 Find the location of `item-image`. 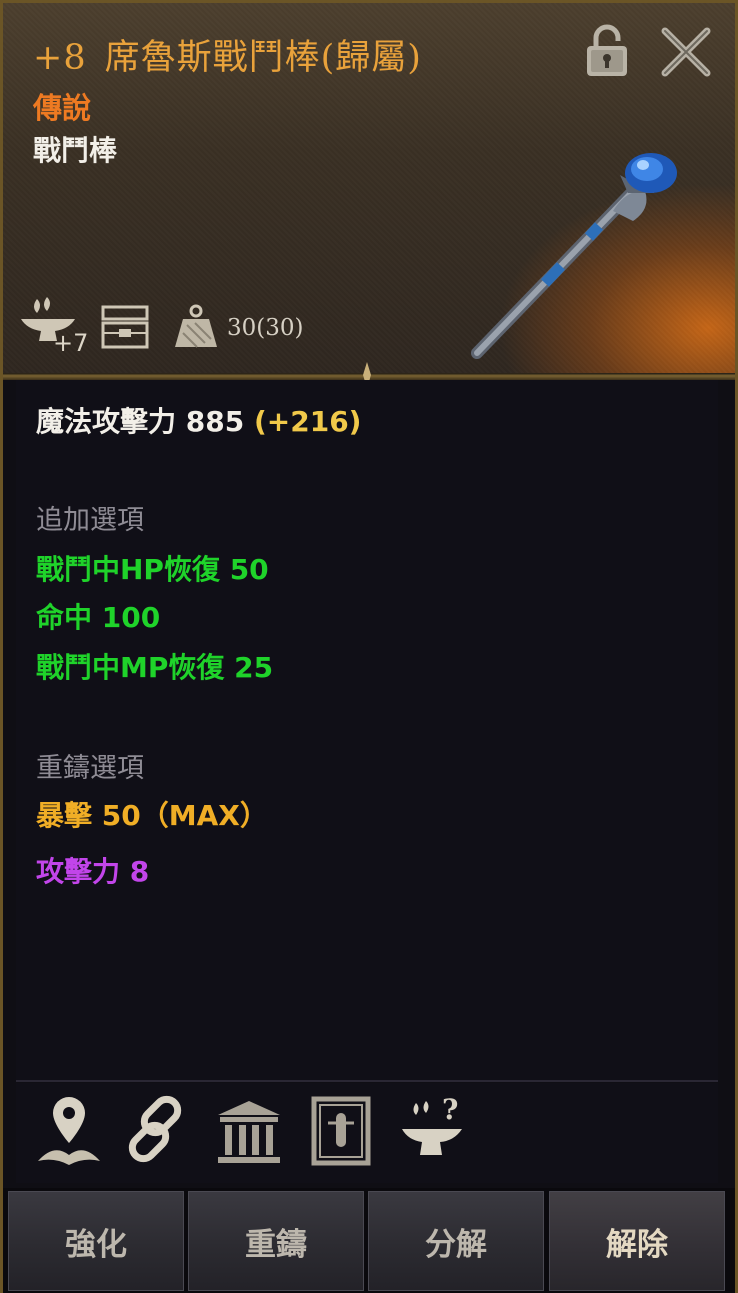

item-image is located at coordinates (574, 256).